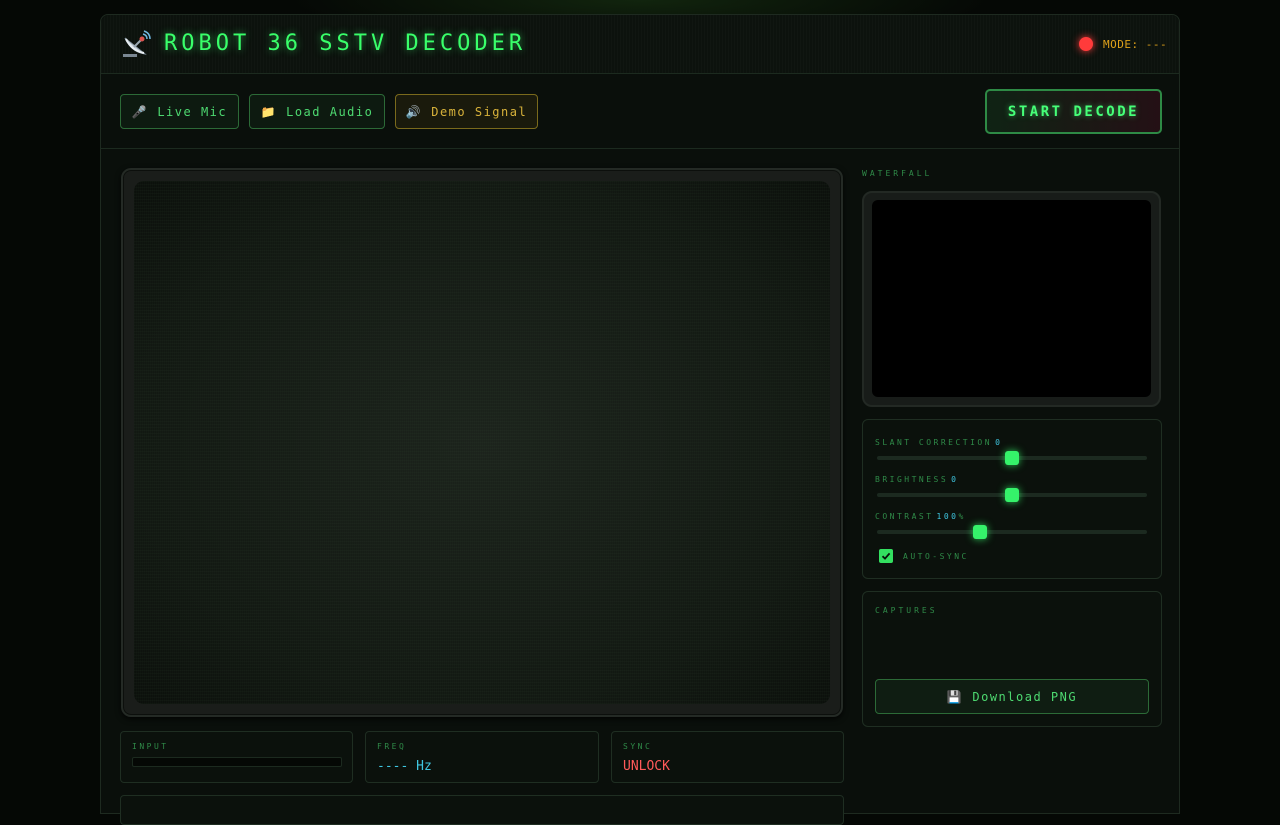 This screenshot has height=825, width=1280. Describe the element at coordinates (962, 516) in the screenshot. I see `contrast-unit: %` at that location.